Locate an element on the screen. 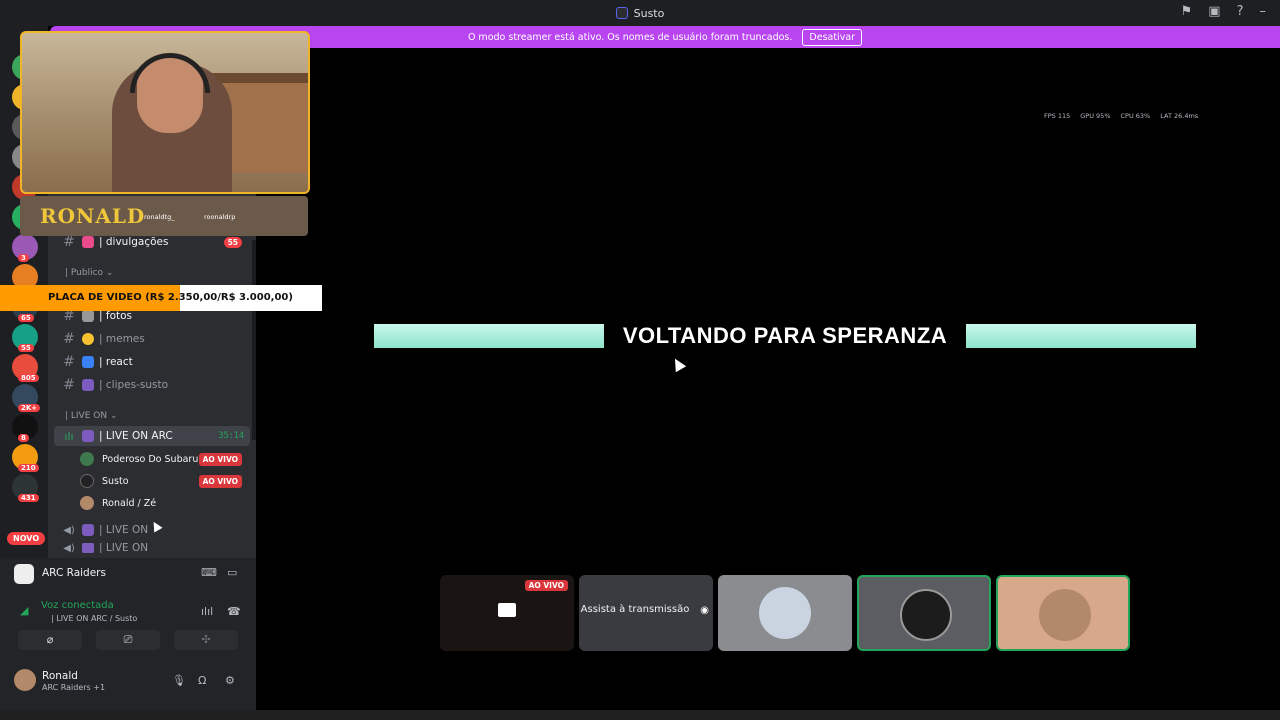 The width and height of the screenshot is (1280, 720). eye-icon: ◉ is located at coordinates (704, 610).